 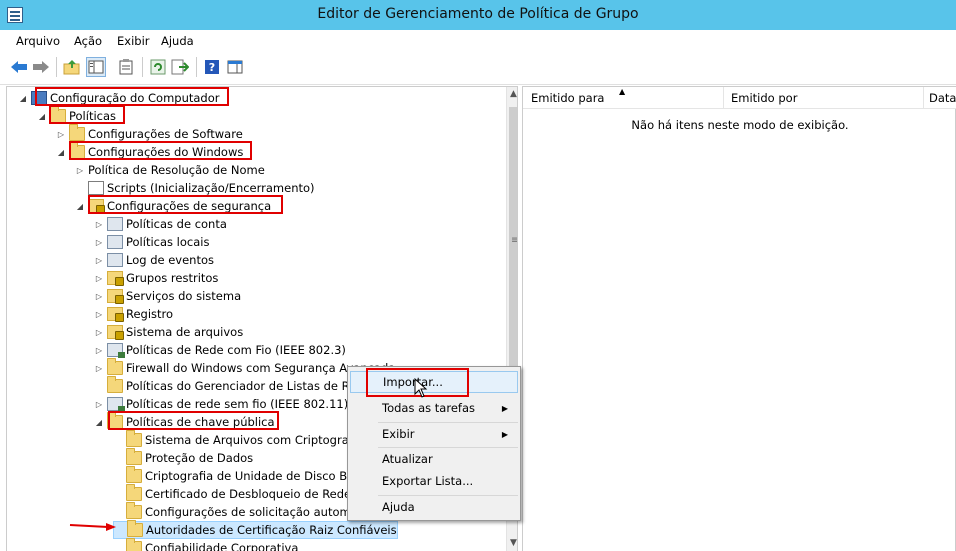 What do you see at coordinates (211, 188) in the screenshot?
I see `tree-item-label: Scripts (Inicialização/Encerramento)` at bounding box center [211, 188].